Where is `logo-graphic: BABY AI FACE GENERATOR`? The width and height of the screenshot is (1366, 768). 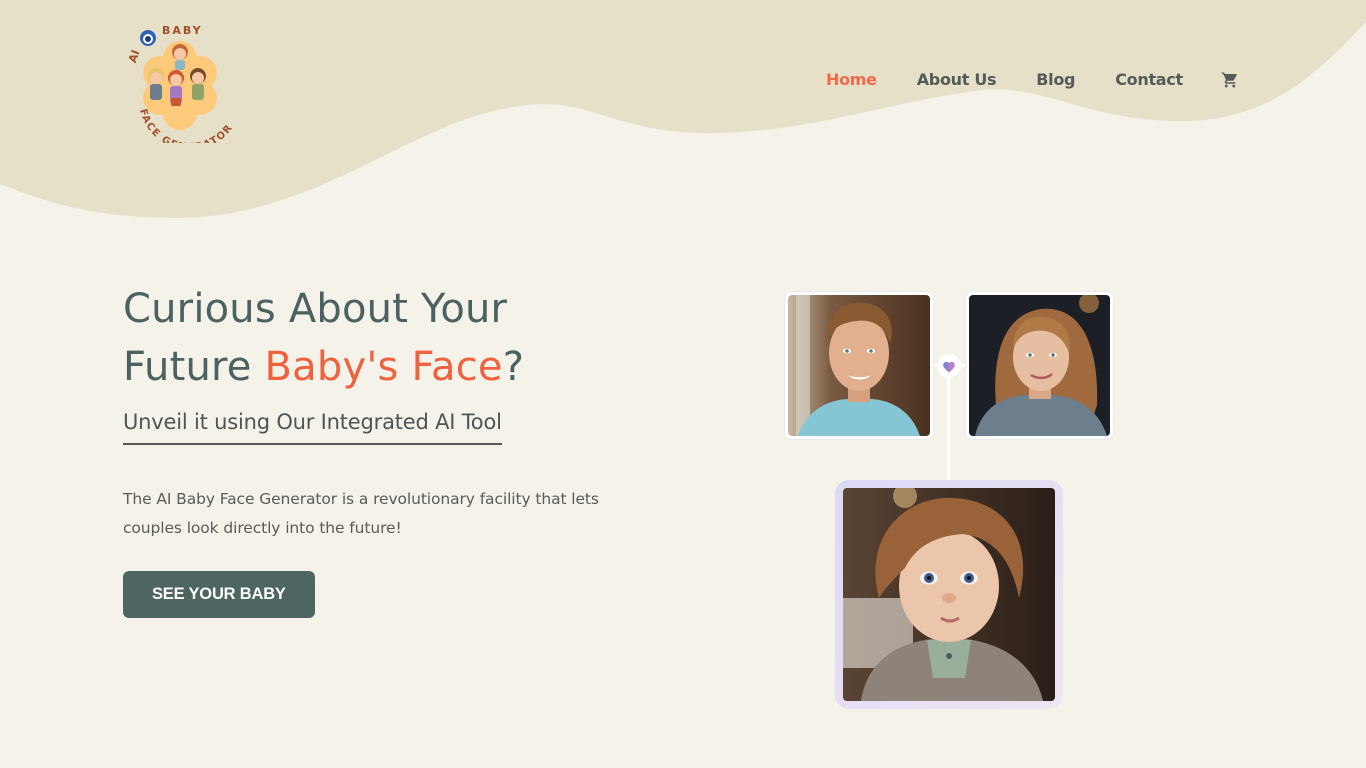
logo-graphic: BABY AI FACE GENERATOR is located at coordinates (180, 88).